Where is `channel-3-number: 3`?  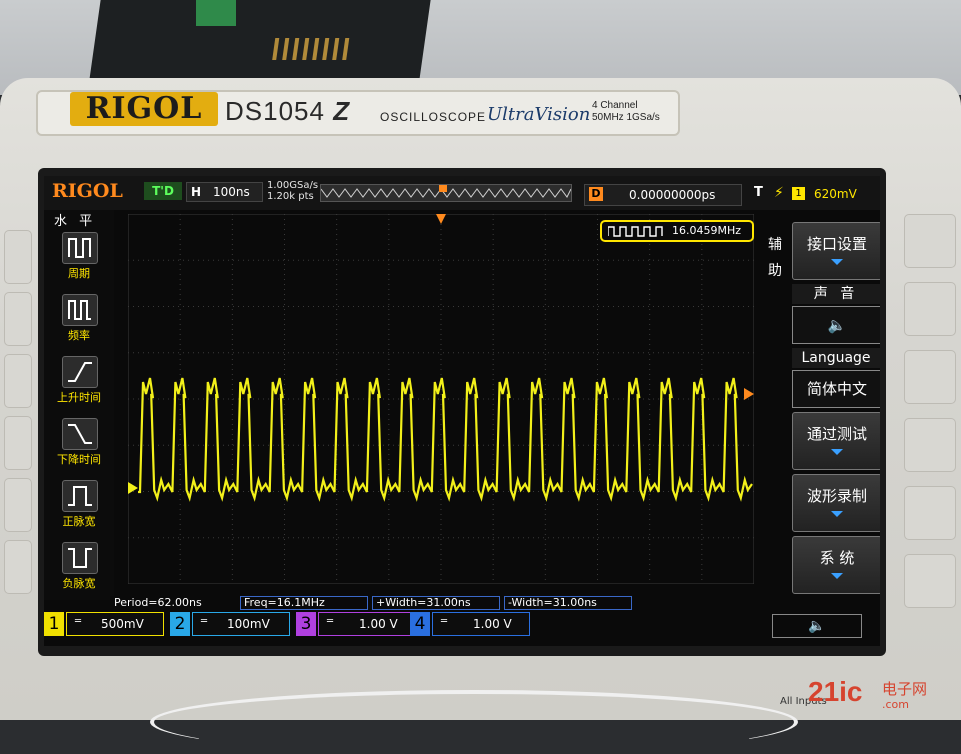 channel-3-number: 3 is located at coordinates (306, 624).